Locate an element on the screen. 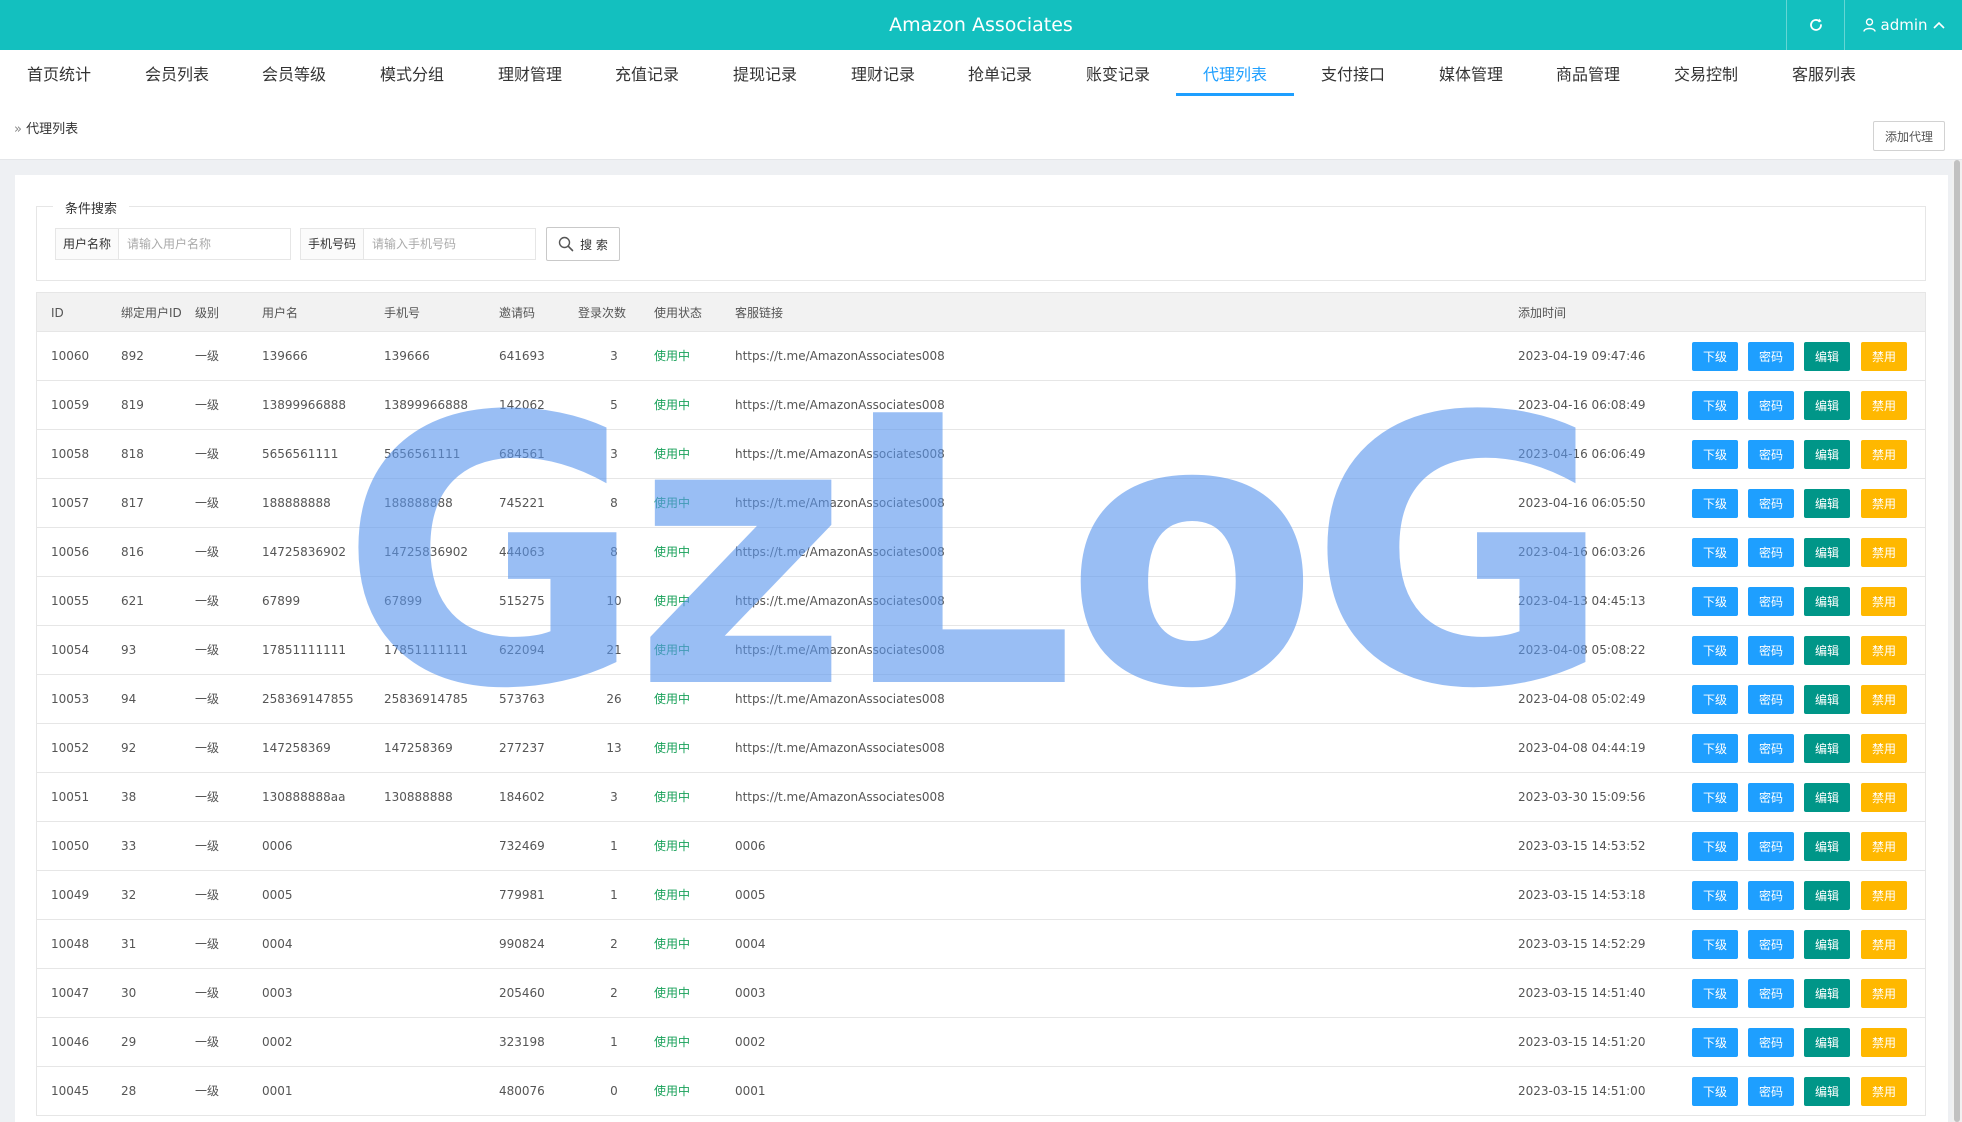  refresh-button is located at coordinates (1815, 25).